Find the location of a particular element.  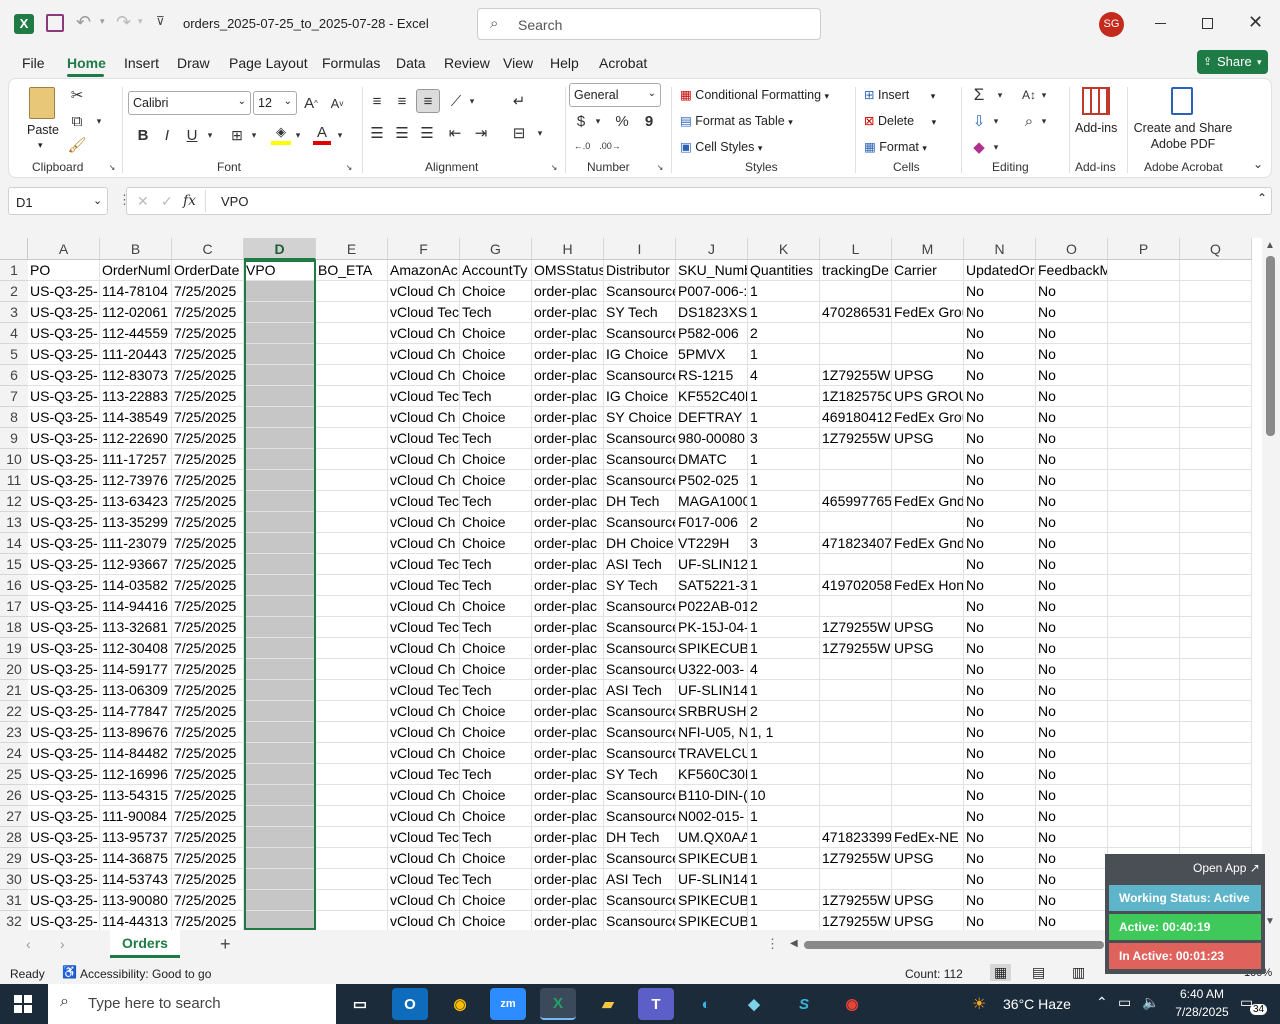

font-size-select: 12 ⌄ is located at coordinates (275, 103).